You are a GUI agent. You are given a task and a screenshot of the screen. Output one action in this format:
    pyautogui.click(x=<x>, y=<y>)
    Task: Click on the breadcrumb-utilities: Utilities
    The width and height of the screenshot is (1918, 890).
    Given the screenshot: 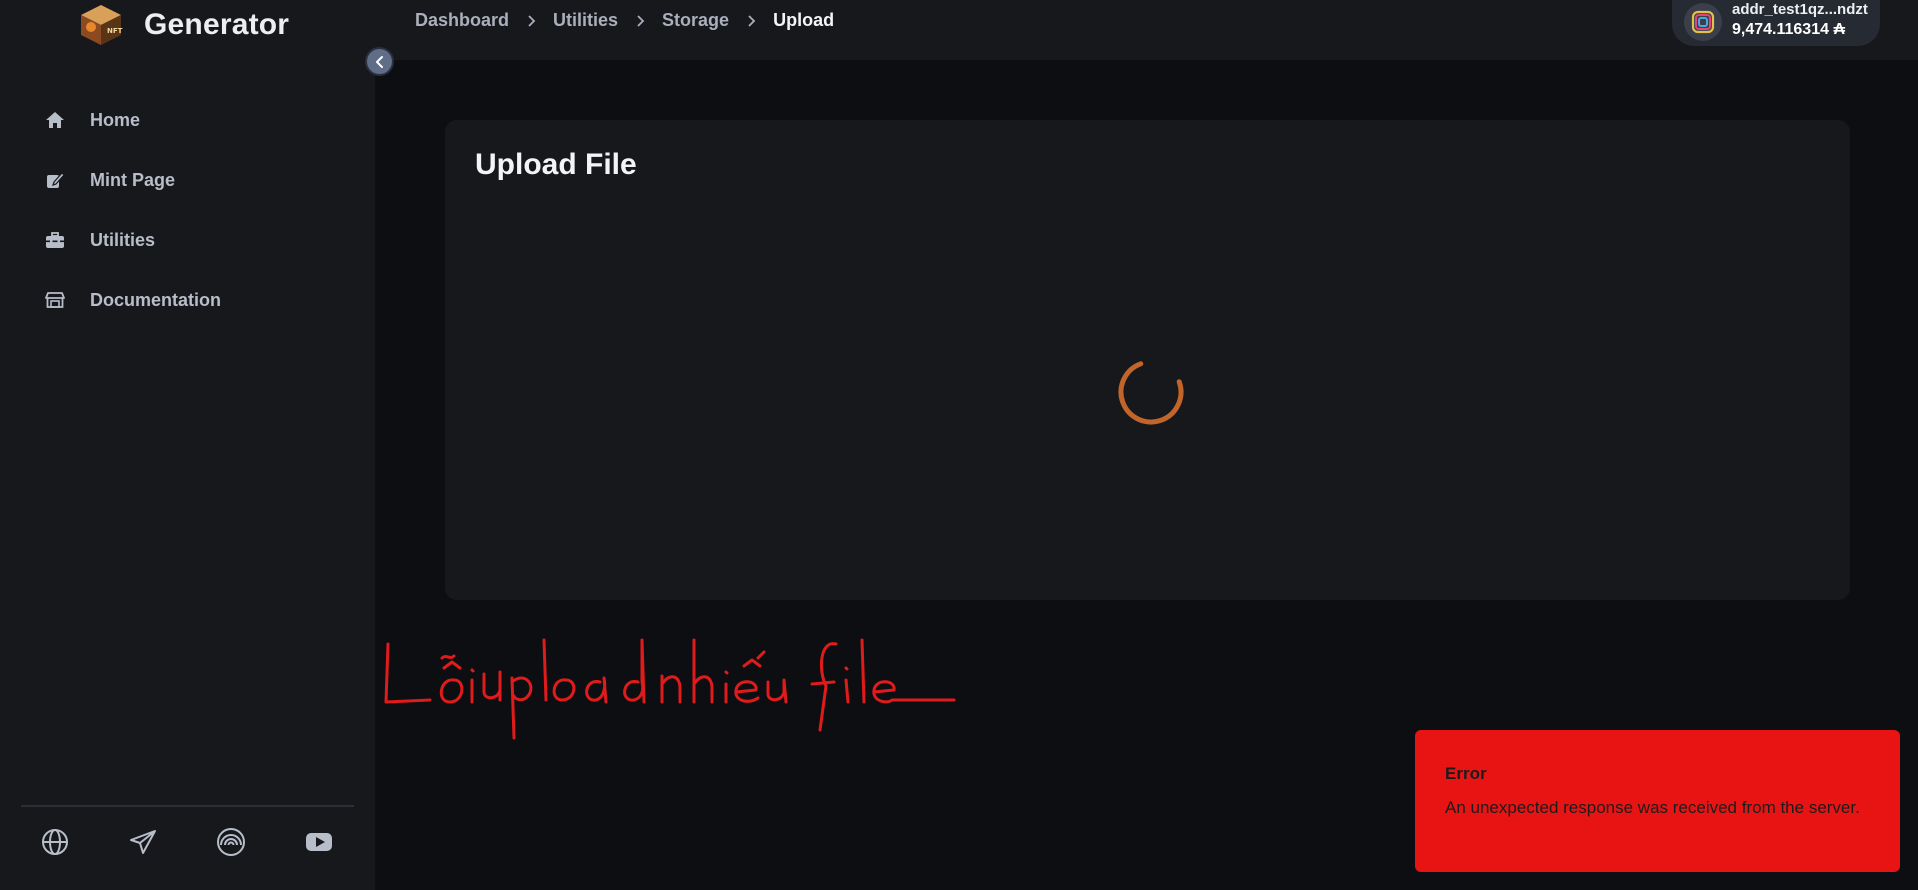 What is the action you would take?
    pyautogui.click(x=585, y=20)
    